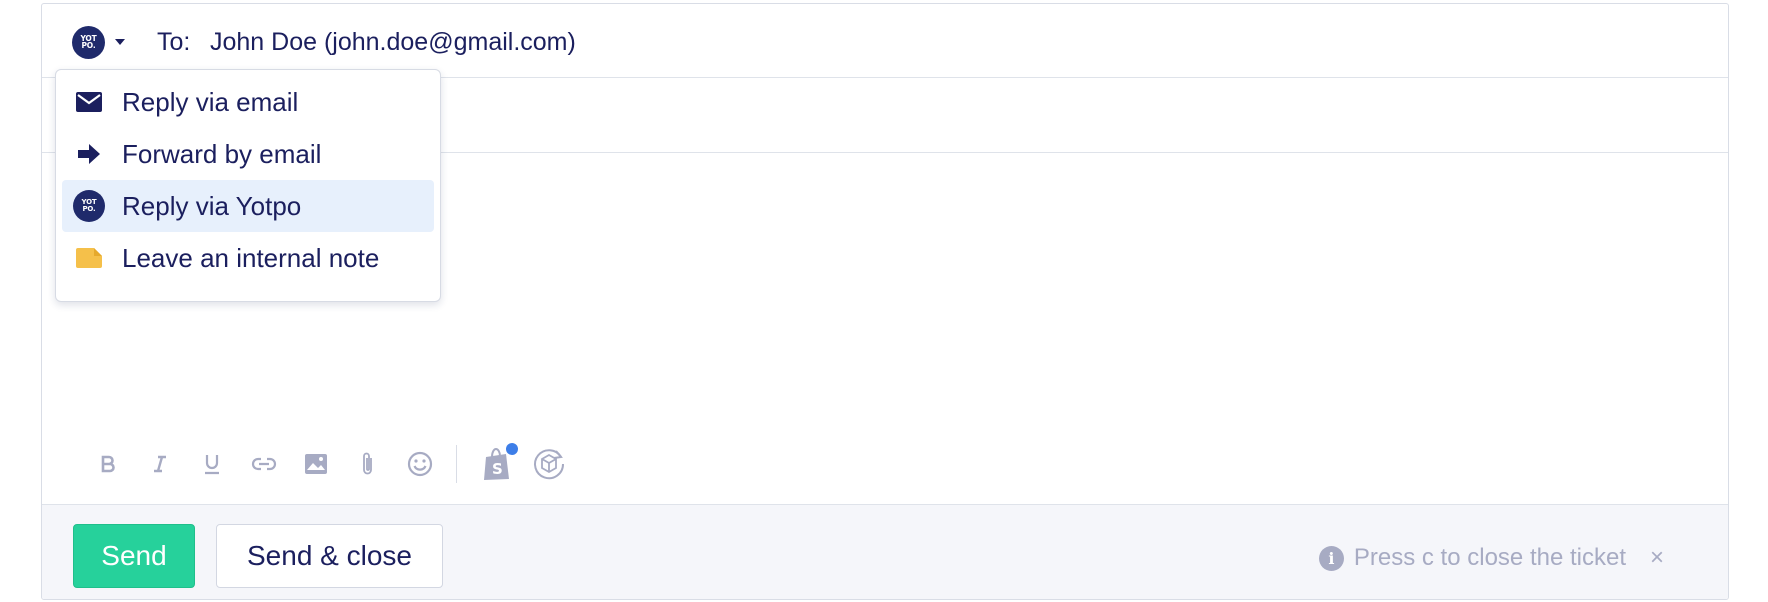 The width and height of the screenshot is (1768, 602). What do you see at coordinates (264, 464) in the screenshot?
I see `link-icon` at bounding box center [264, 464].